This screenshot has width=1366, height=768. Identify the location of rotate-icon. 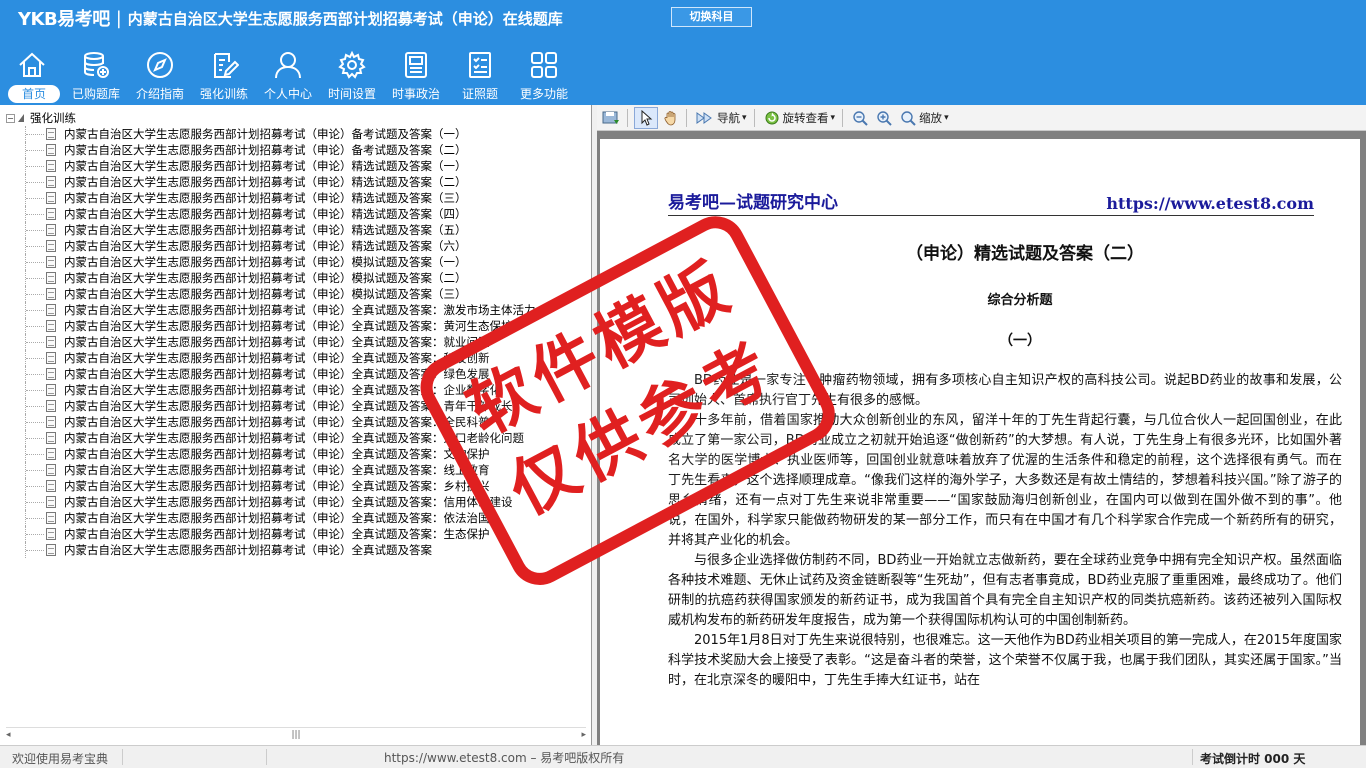
(772, 117).